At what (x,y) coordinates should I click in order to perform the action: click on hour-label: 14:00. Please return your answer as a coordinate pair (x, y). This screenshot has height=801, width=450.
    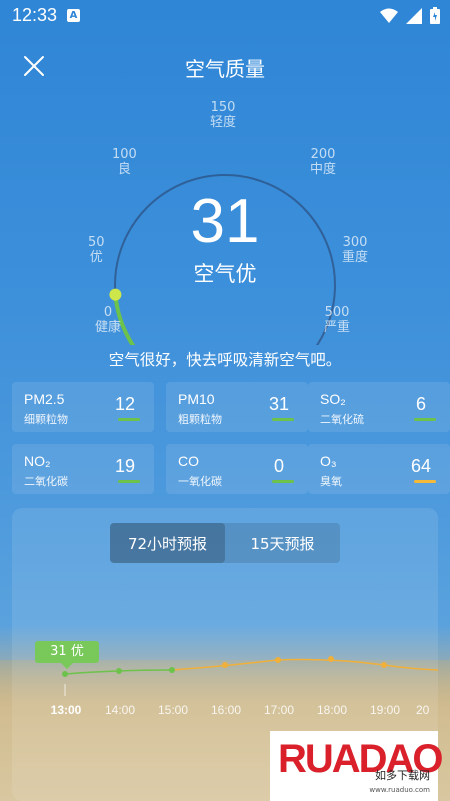
    Looking at the image, I should click on (120, 710).